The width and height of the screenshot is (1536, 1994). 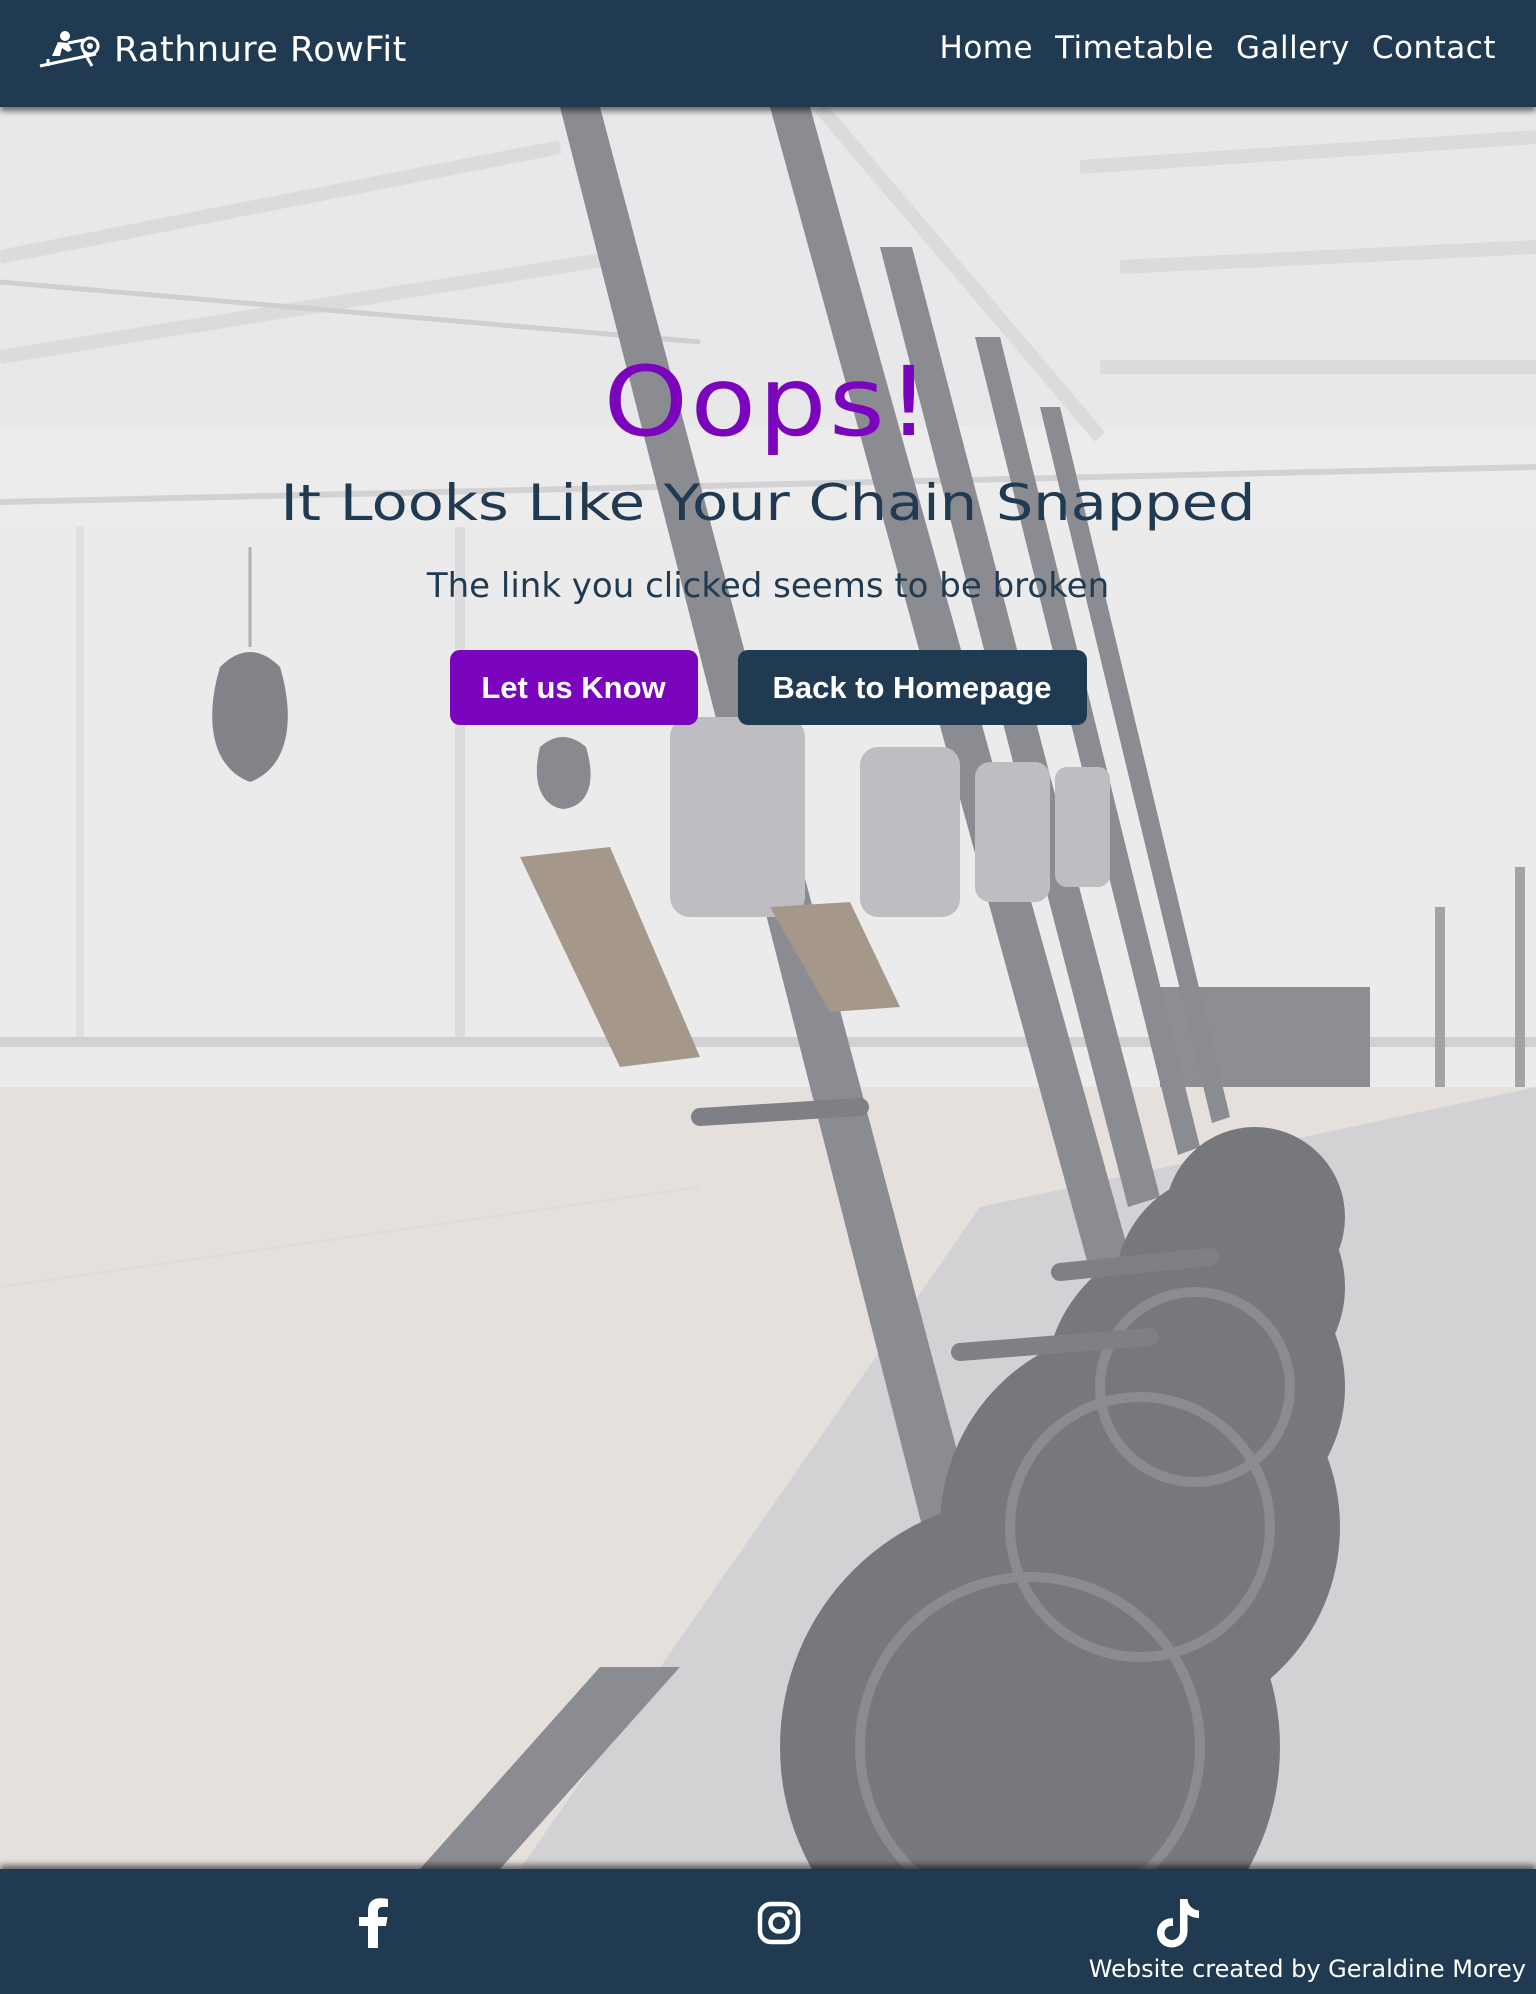 What do you see at coordinates (260, 50) in the screenshot?
I see `brand-name: Rathnure RowFit` at bounding box center [260, 50].